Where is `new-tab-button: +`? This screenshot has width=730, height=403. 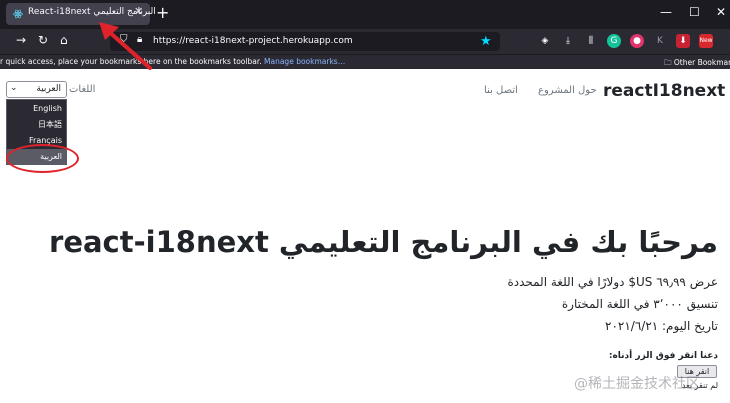
new-tab-button: + is located at coordinates (162, 12).